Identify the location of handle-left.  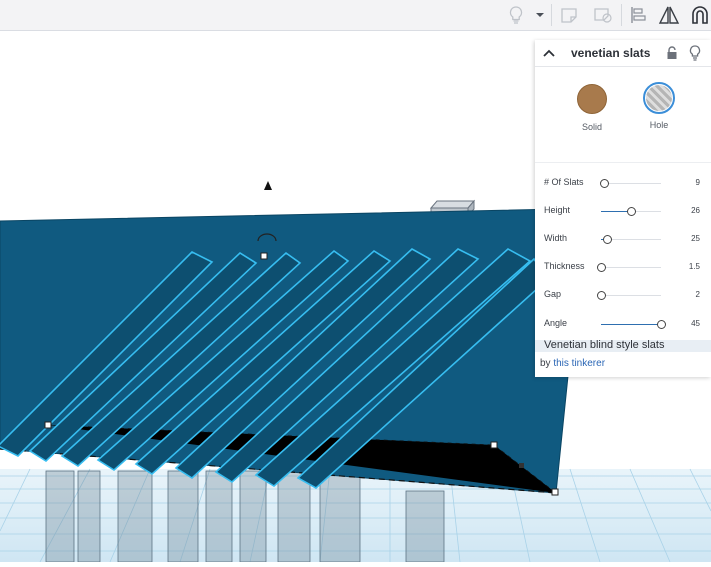
(48, 425).